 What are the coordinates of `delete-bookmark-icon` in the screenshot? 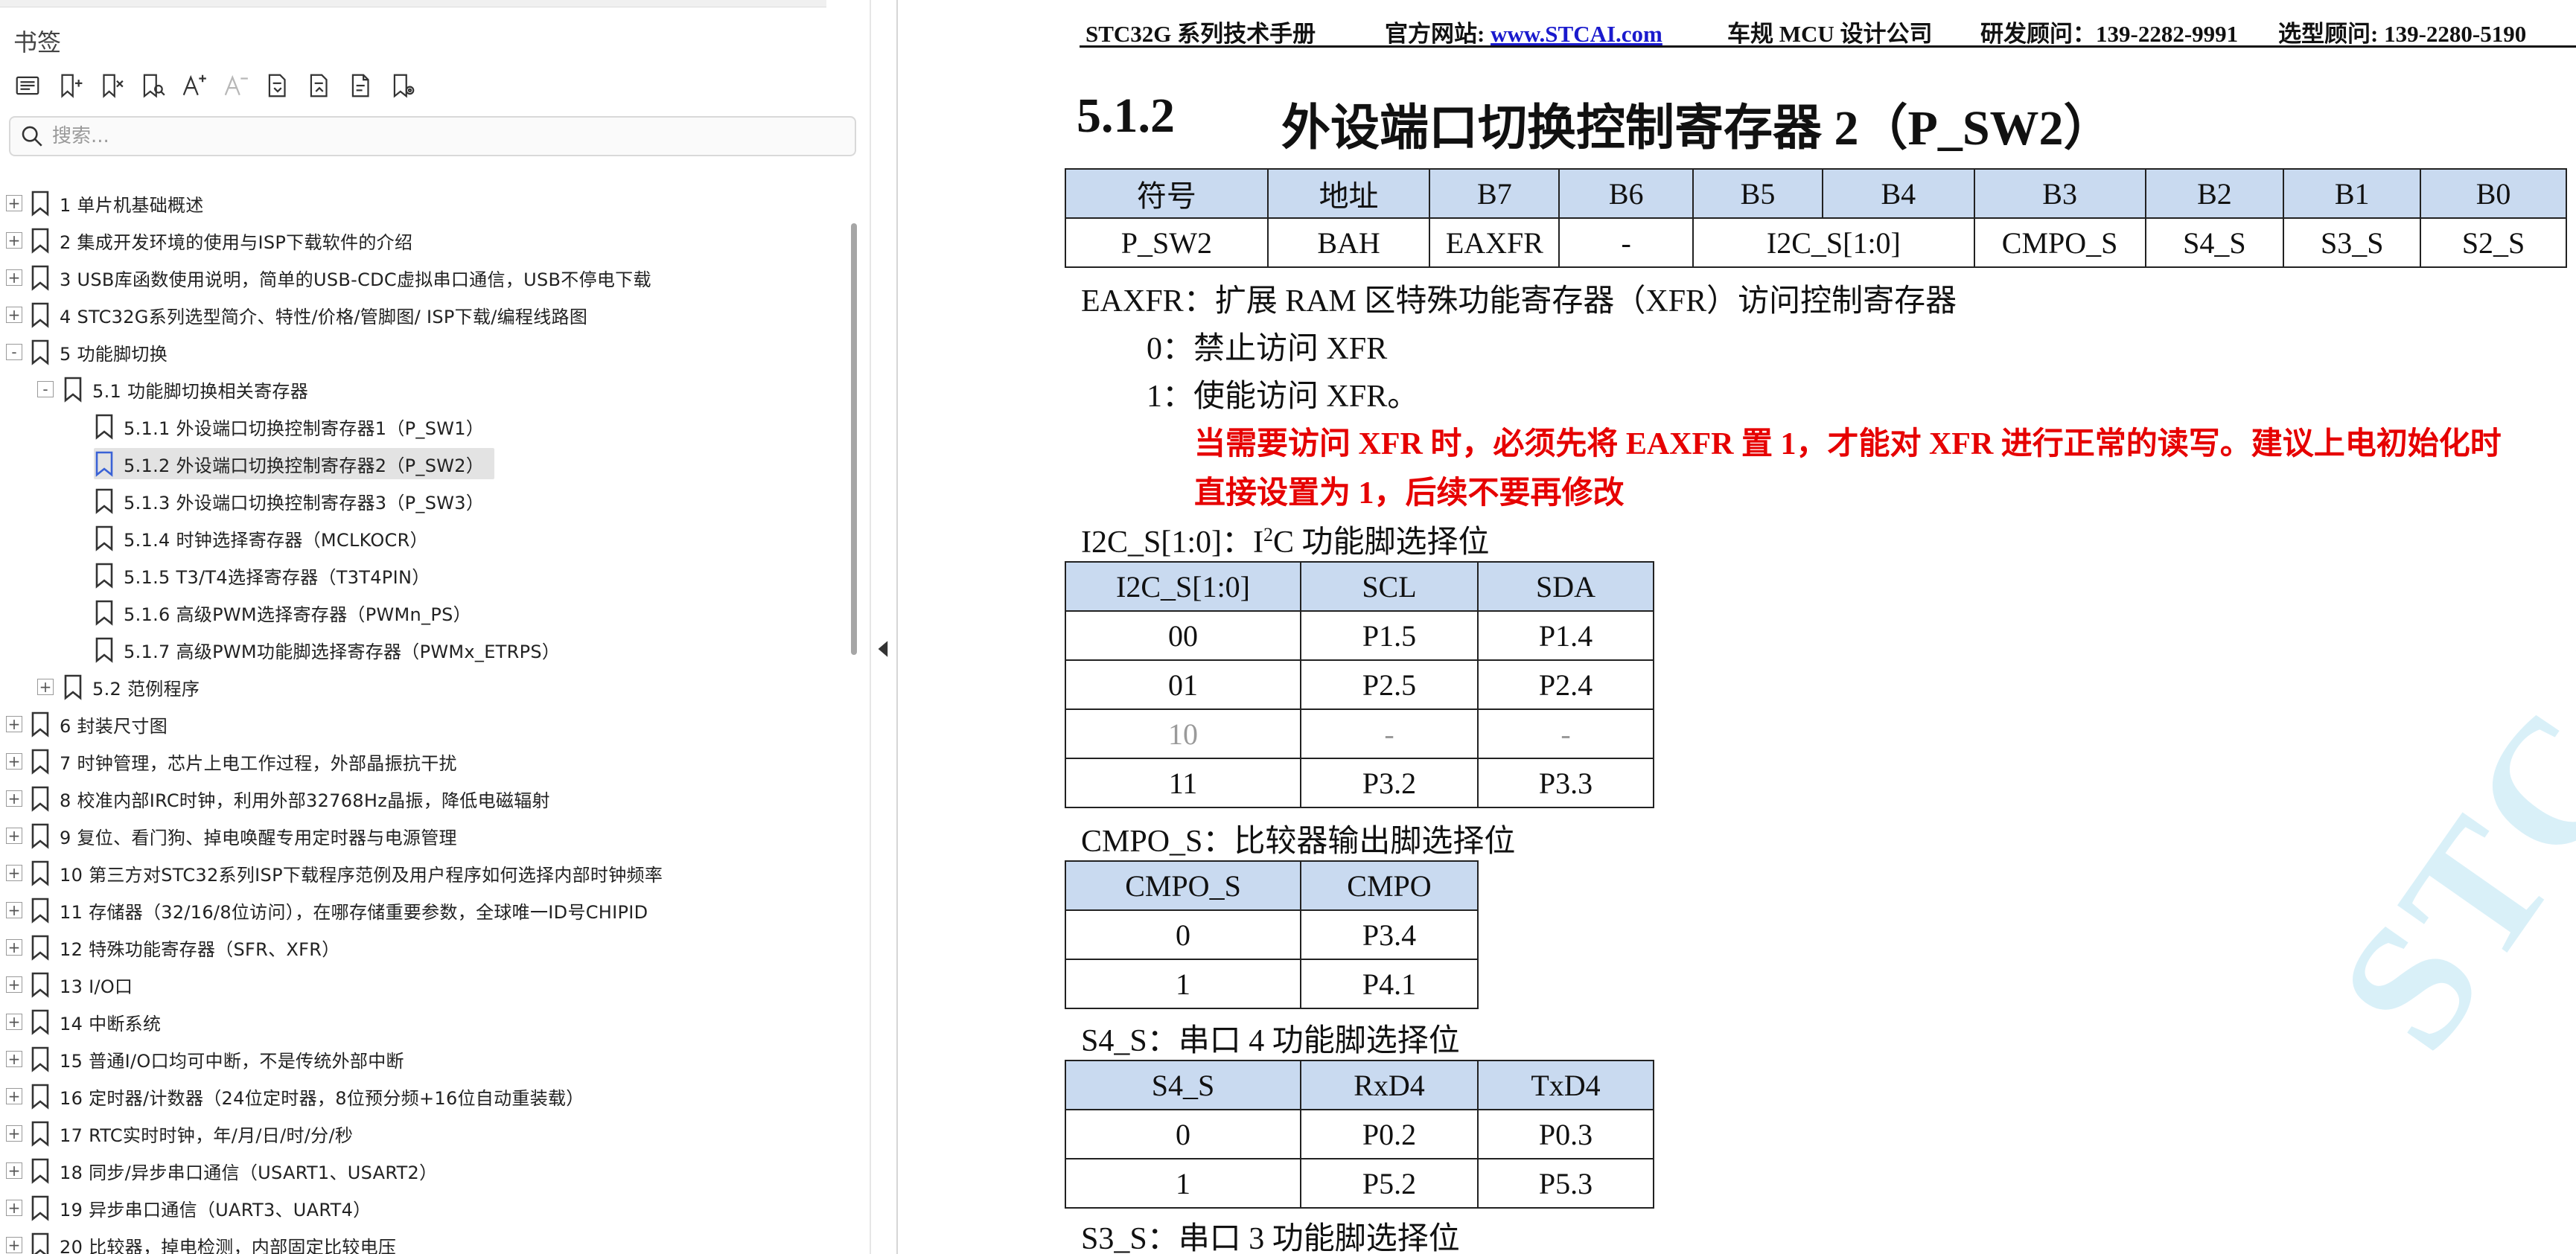 It's located at (111, 85).